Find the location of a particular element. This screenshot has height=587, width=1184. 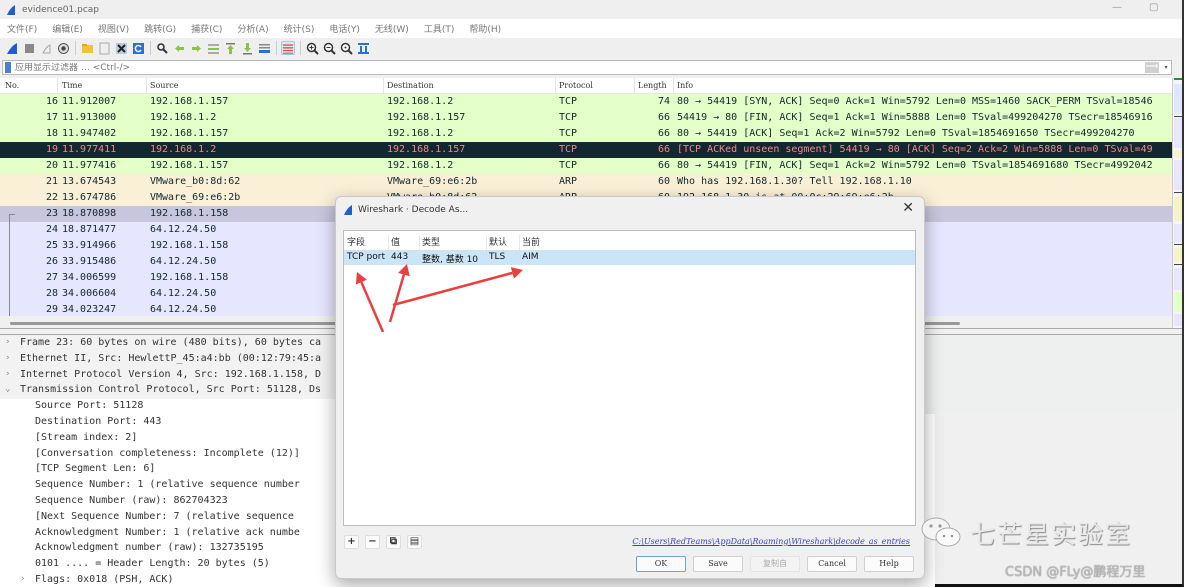

detail-tree-item: Sequence Number (raw): 862704323 is located at coordinates (167, 502).